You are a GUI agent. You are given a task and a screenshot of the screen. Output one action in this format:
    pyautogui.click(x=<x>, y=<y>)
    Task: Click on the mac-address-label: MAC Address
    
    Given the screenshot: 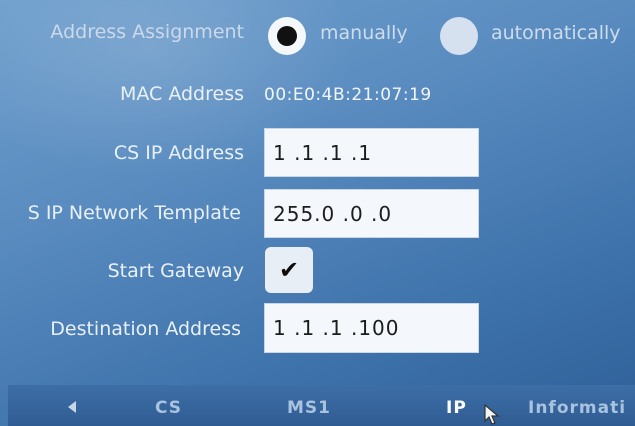 What is the action you would take?
    pyautogui.click(x=181, y=94)
    